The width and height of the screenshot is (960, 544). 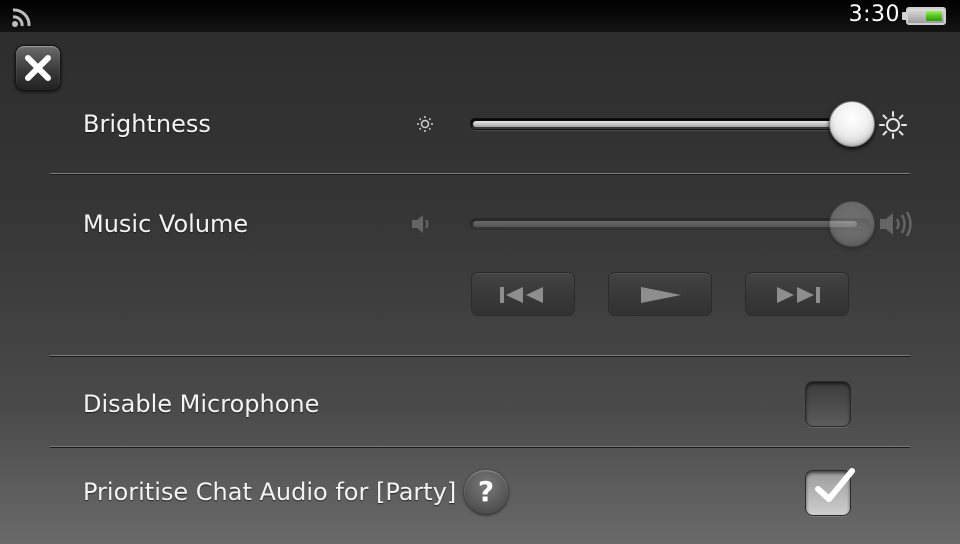 I want to click on play-button, so click(x=660, y=294).